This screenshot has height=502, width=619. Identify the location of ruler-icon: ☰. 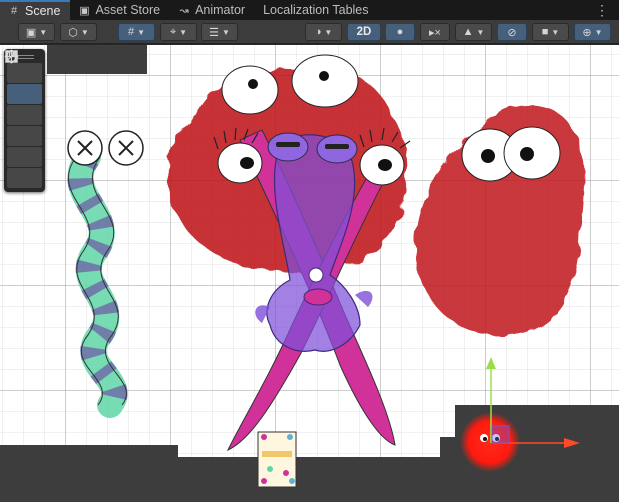
(214, 32).